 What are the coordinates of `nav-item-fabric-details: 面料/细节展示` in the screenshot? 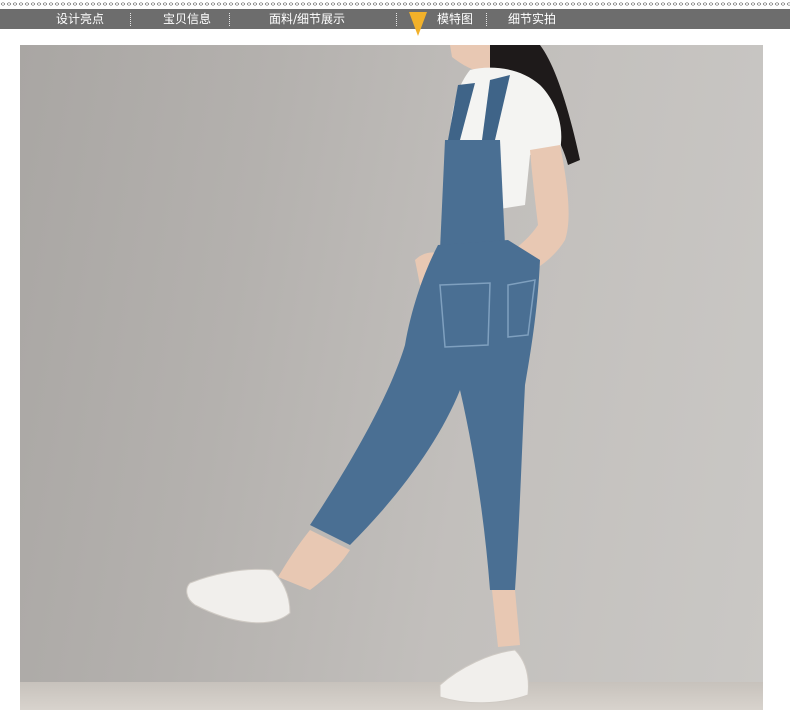 It's located at (307, 19).